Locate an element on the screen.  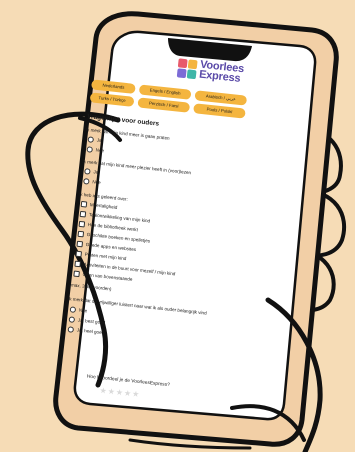
logo-text: Voorlees Express is located at coordinates (221, 72).